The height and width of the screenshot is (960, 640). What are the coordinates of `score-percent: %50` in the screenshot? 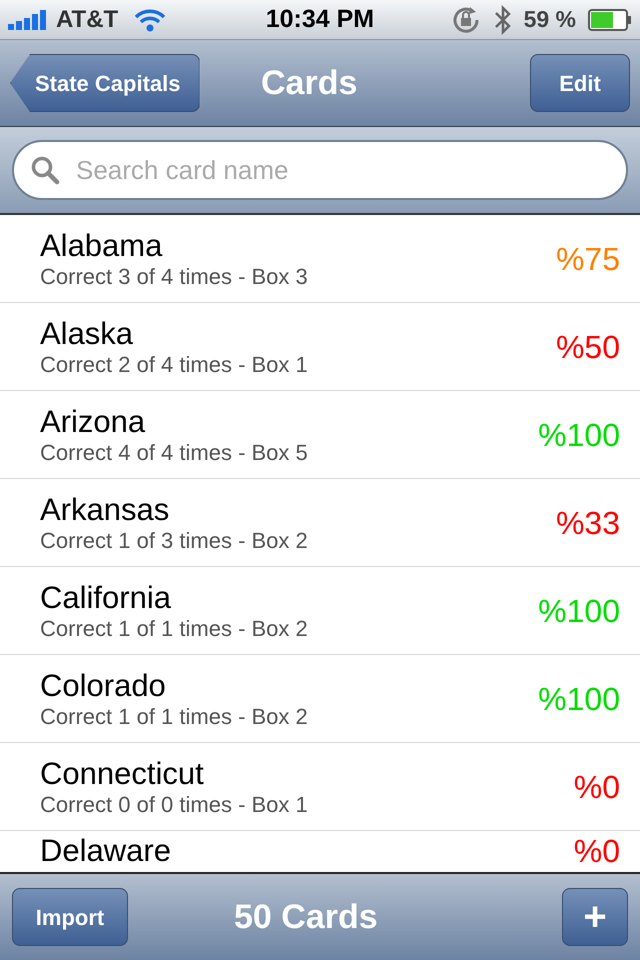 It's located at (588, 346).